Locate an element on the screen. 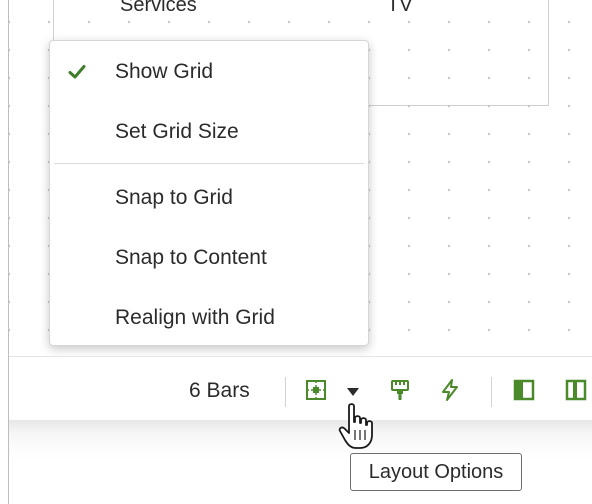  checkmark-icon is located at coordinates (77, 72).